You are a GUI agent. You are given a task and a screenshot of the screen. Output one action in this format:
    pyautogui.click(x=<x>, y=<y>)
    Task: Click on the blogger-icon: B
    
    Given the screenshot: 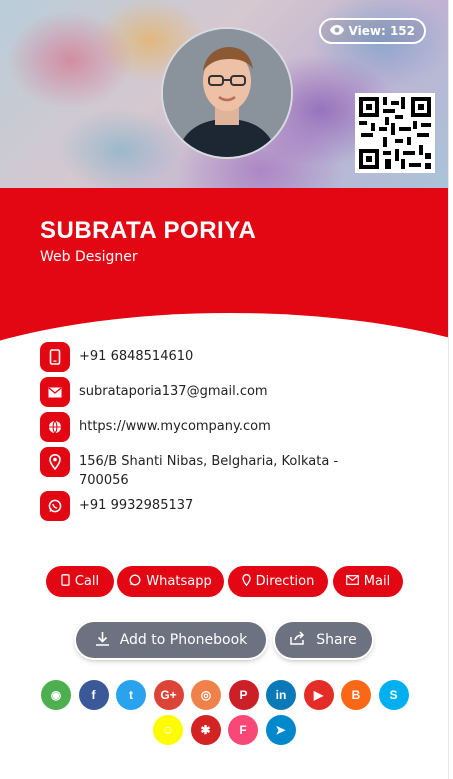 What is the action you would take?
    pyautogui.click(x=356, y=695)
    